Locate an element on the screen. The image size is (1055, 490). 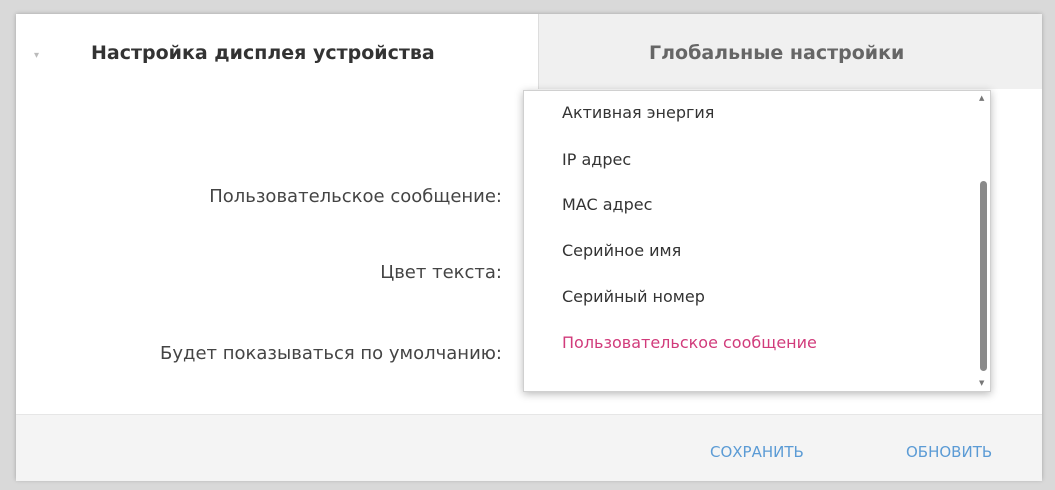
arrow-up-icon: ▲ is located at coordinates (981, 98).